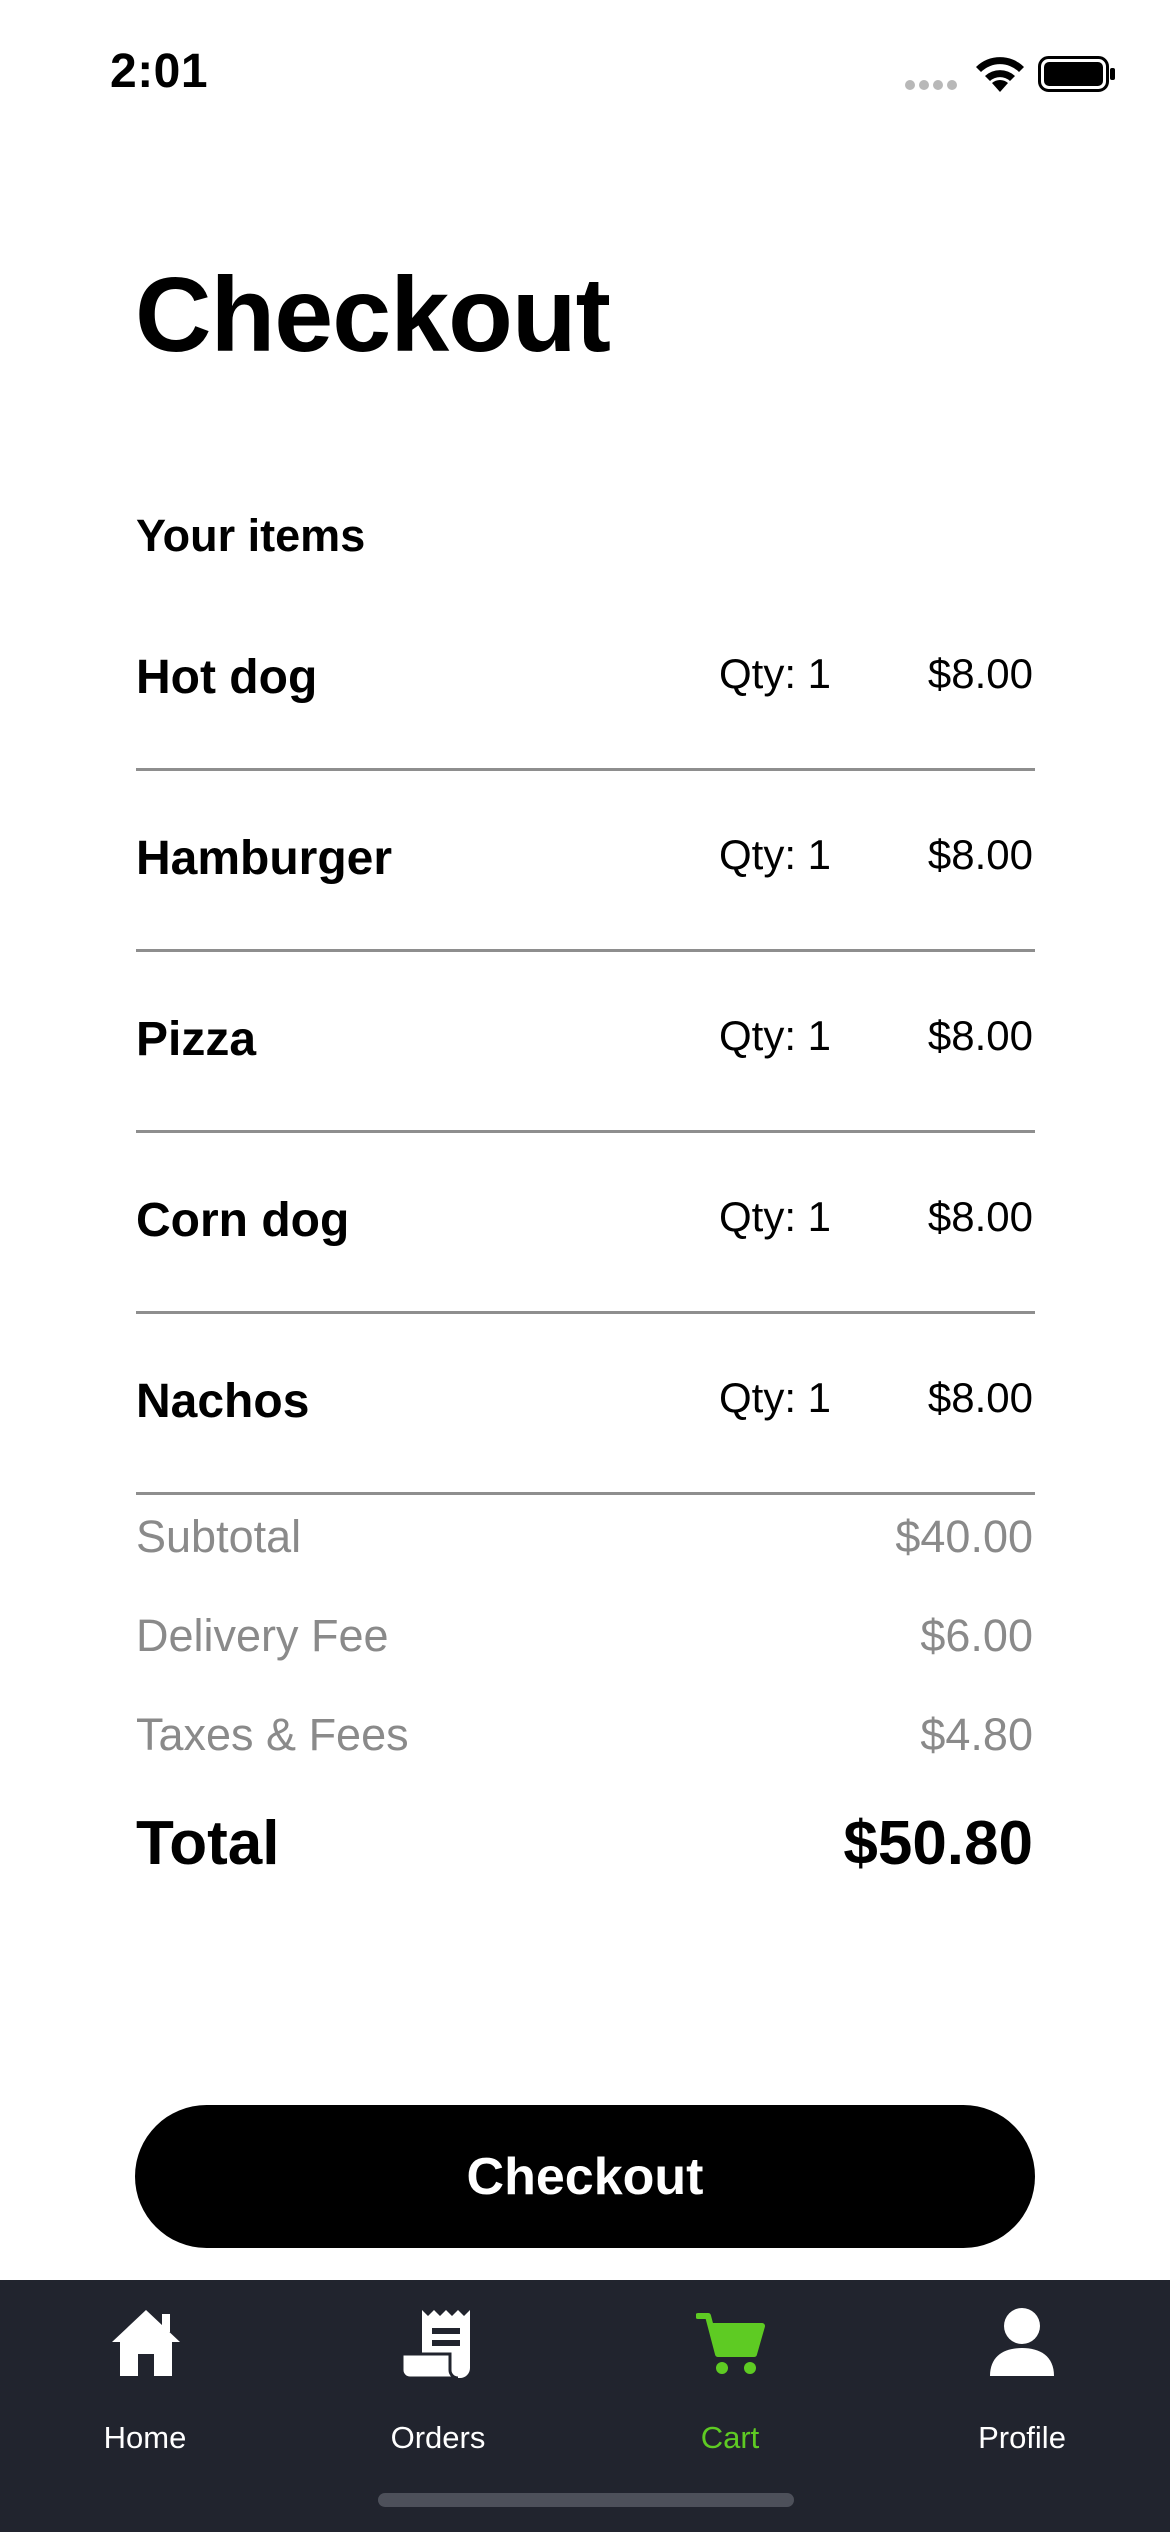 This screenshot has width=1170, height=2532. What do you see at coordinates (196, 1039) in the screenshot?
I see `item-name: Pizza` at bounding box center [196, 1039].